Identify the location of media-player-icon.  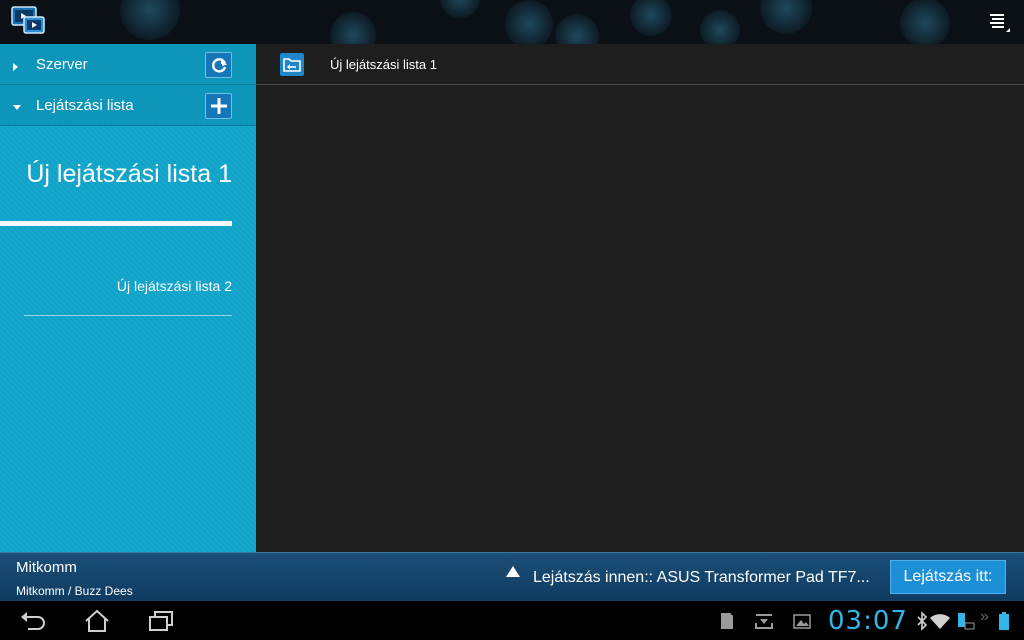
(28, 21).